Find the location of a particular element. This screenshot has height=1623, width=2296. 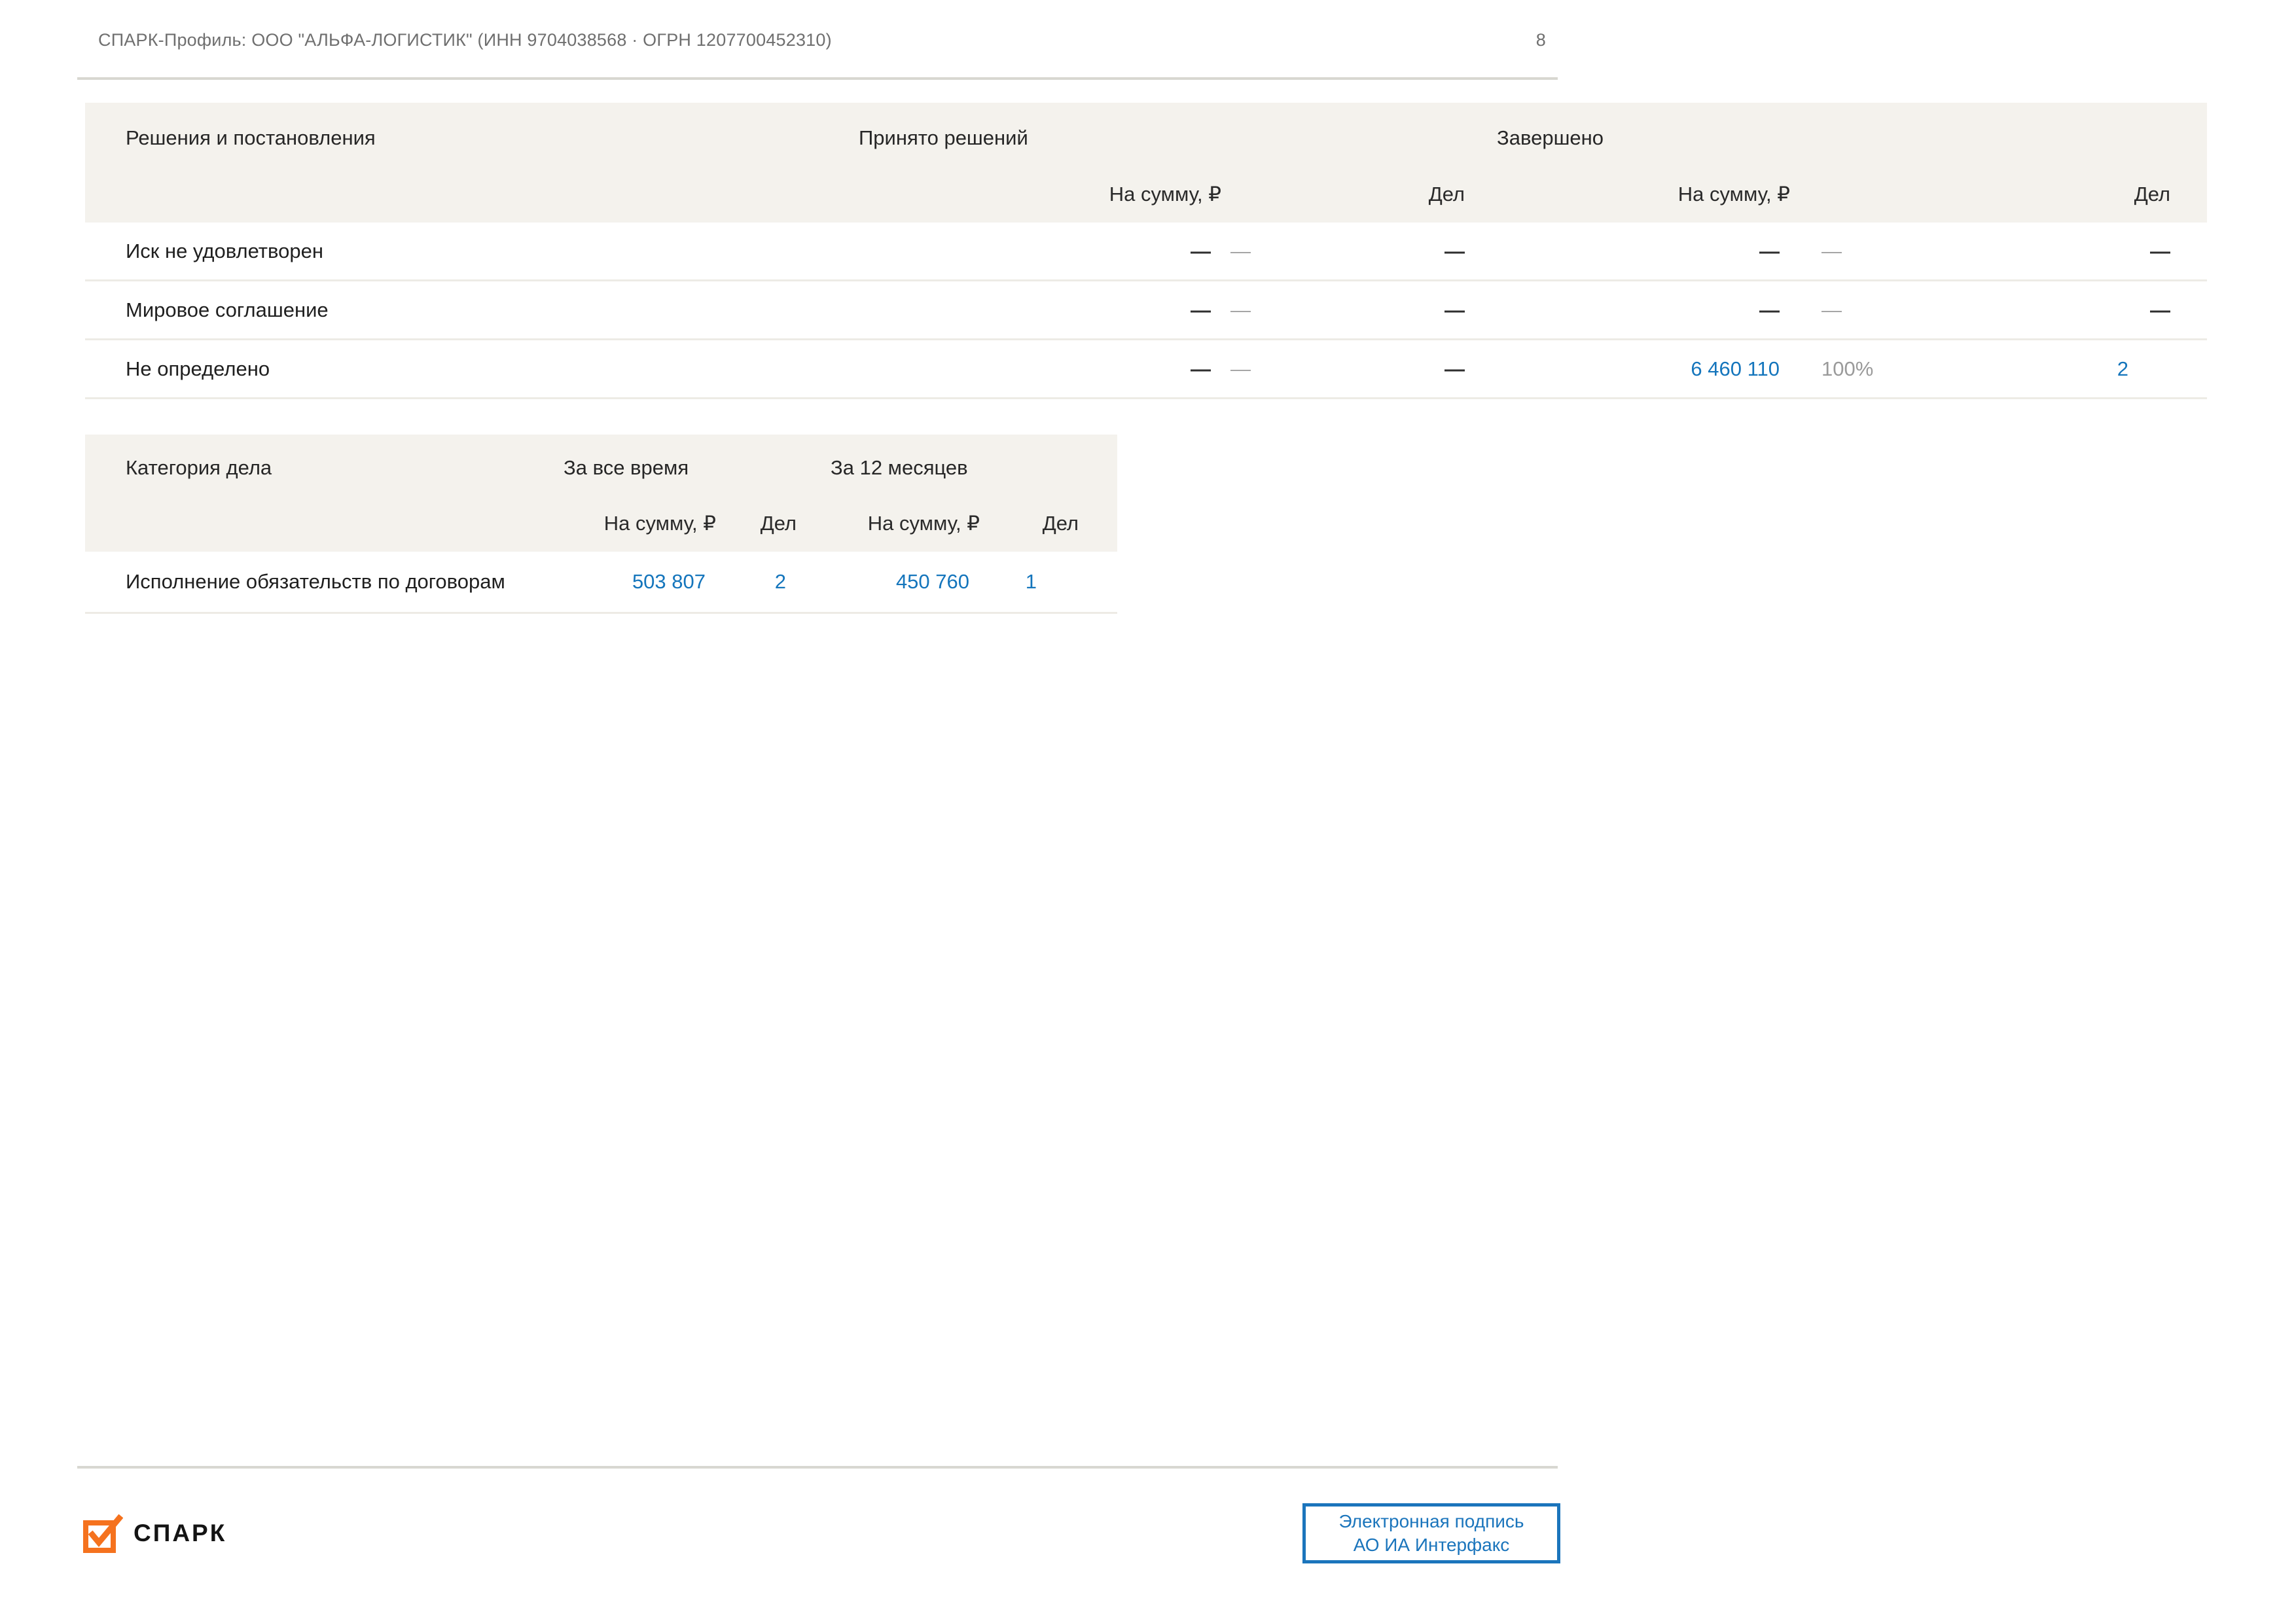

row-label: Не определено is located at coordinates (198, 368).